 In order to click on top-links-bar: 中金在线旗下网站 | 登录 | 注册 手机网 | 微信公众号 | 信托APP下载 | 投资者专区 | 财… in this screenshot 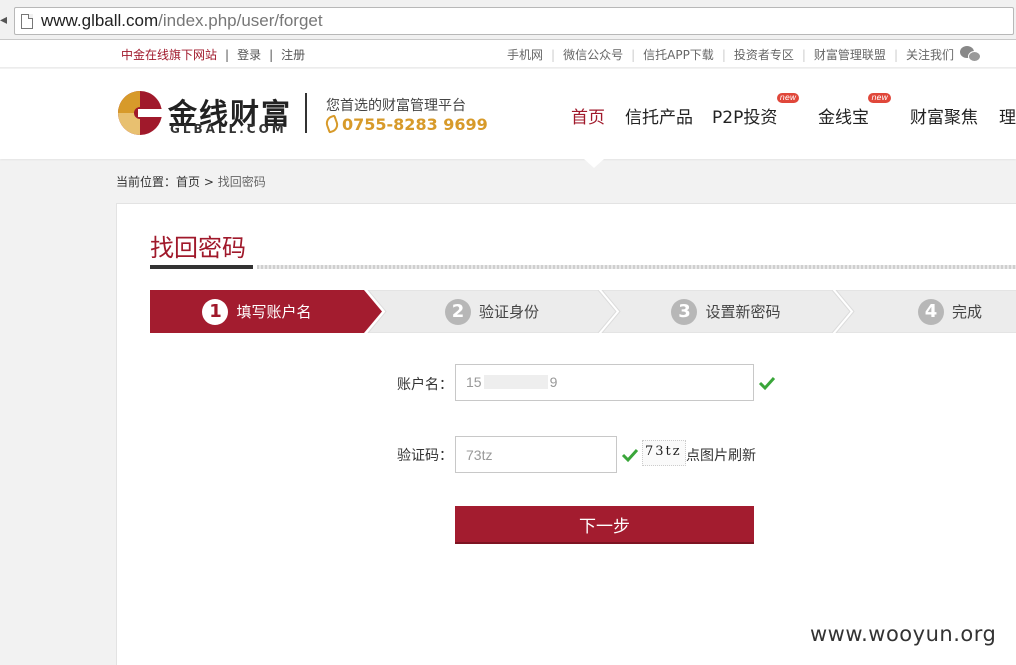, I will do `click(508, 54)`.